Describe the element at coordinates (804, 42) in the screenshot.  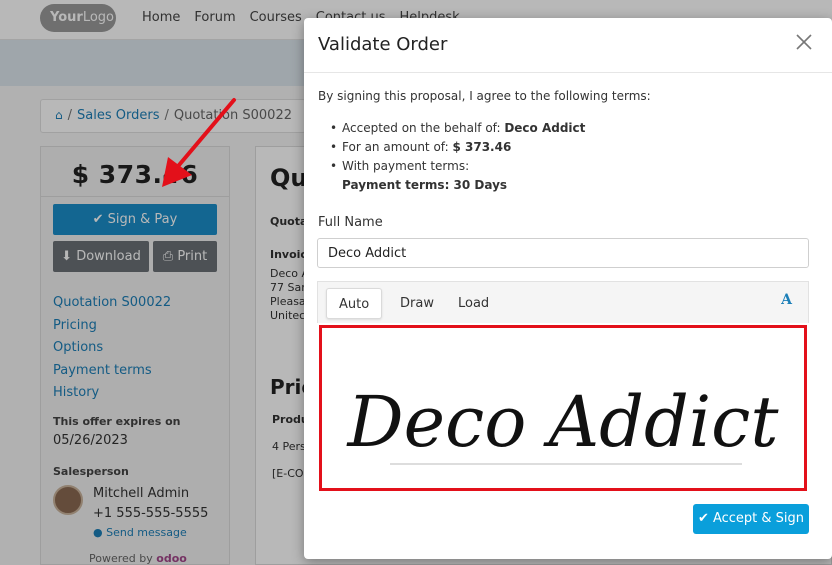
I see `close-icon` at that location.